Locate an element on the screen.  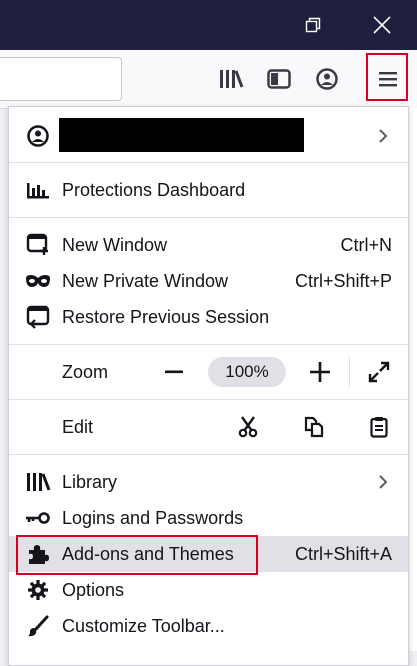
menu-item-label: Library is located at coordinates (90, 481).